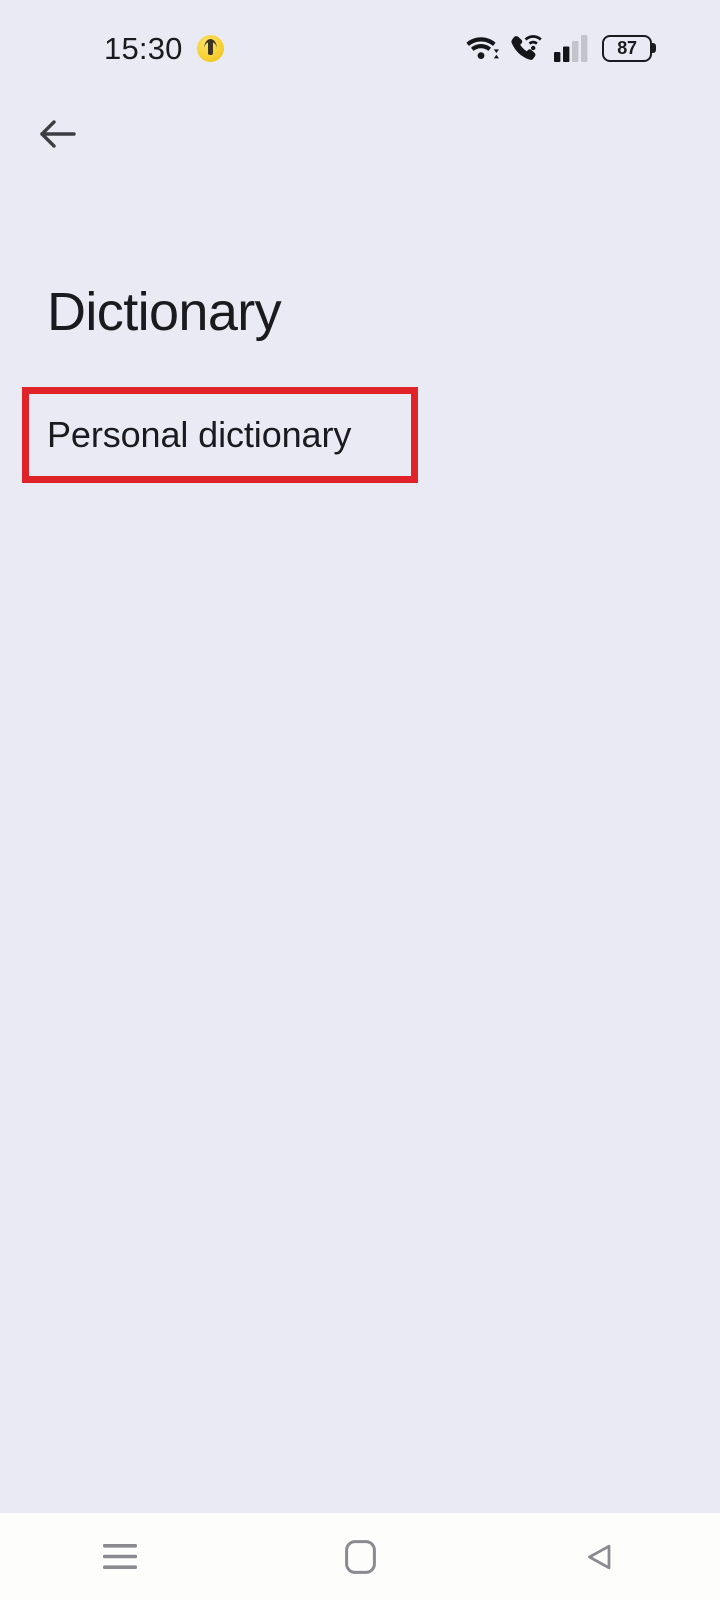  I want to click on cellular-signal-icon, so click(571, 48).